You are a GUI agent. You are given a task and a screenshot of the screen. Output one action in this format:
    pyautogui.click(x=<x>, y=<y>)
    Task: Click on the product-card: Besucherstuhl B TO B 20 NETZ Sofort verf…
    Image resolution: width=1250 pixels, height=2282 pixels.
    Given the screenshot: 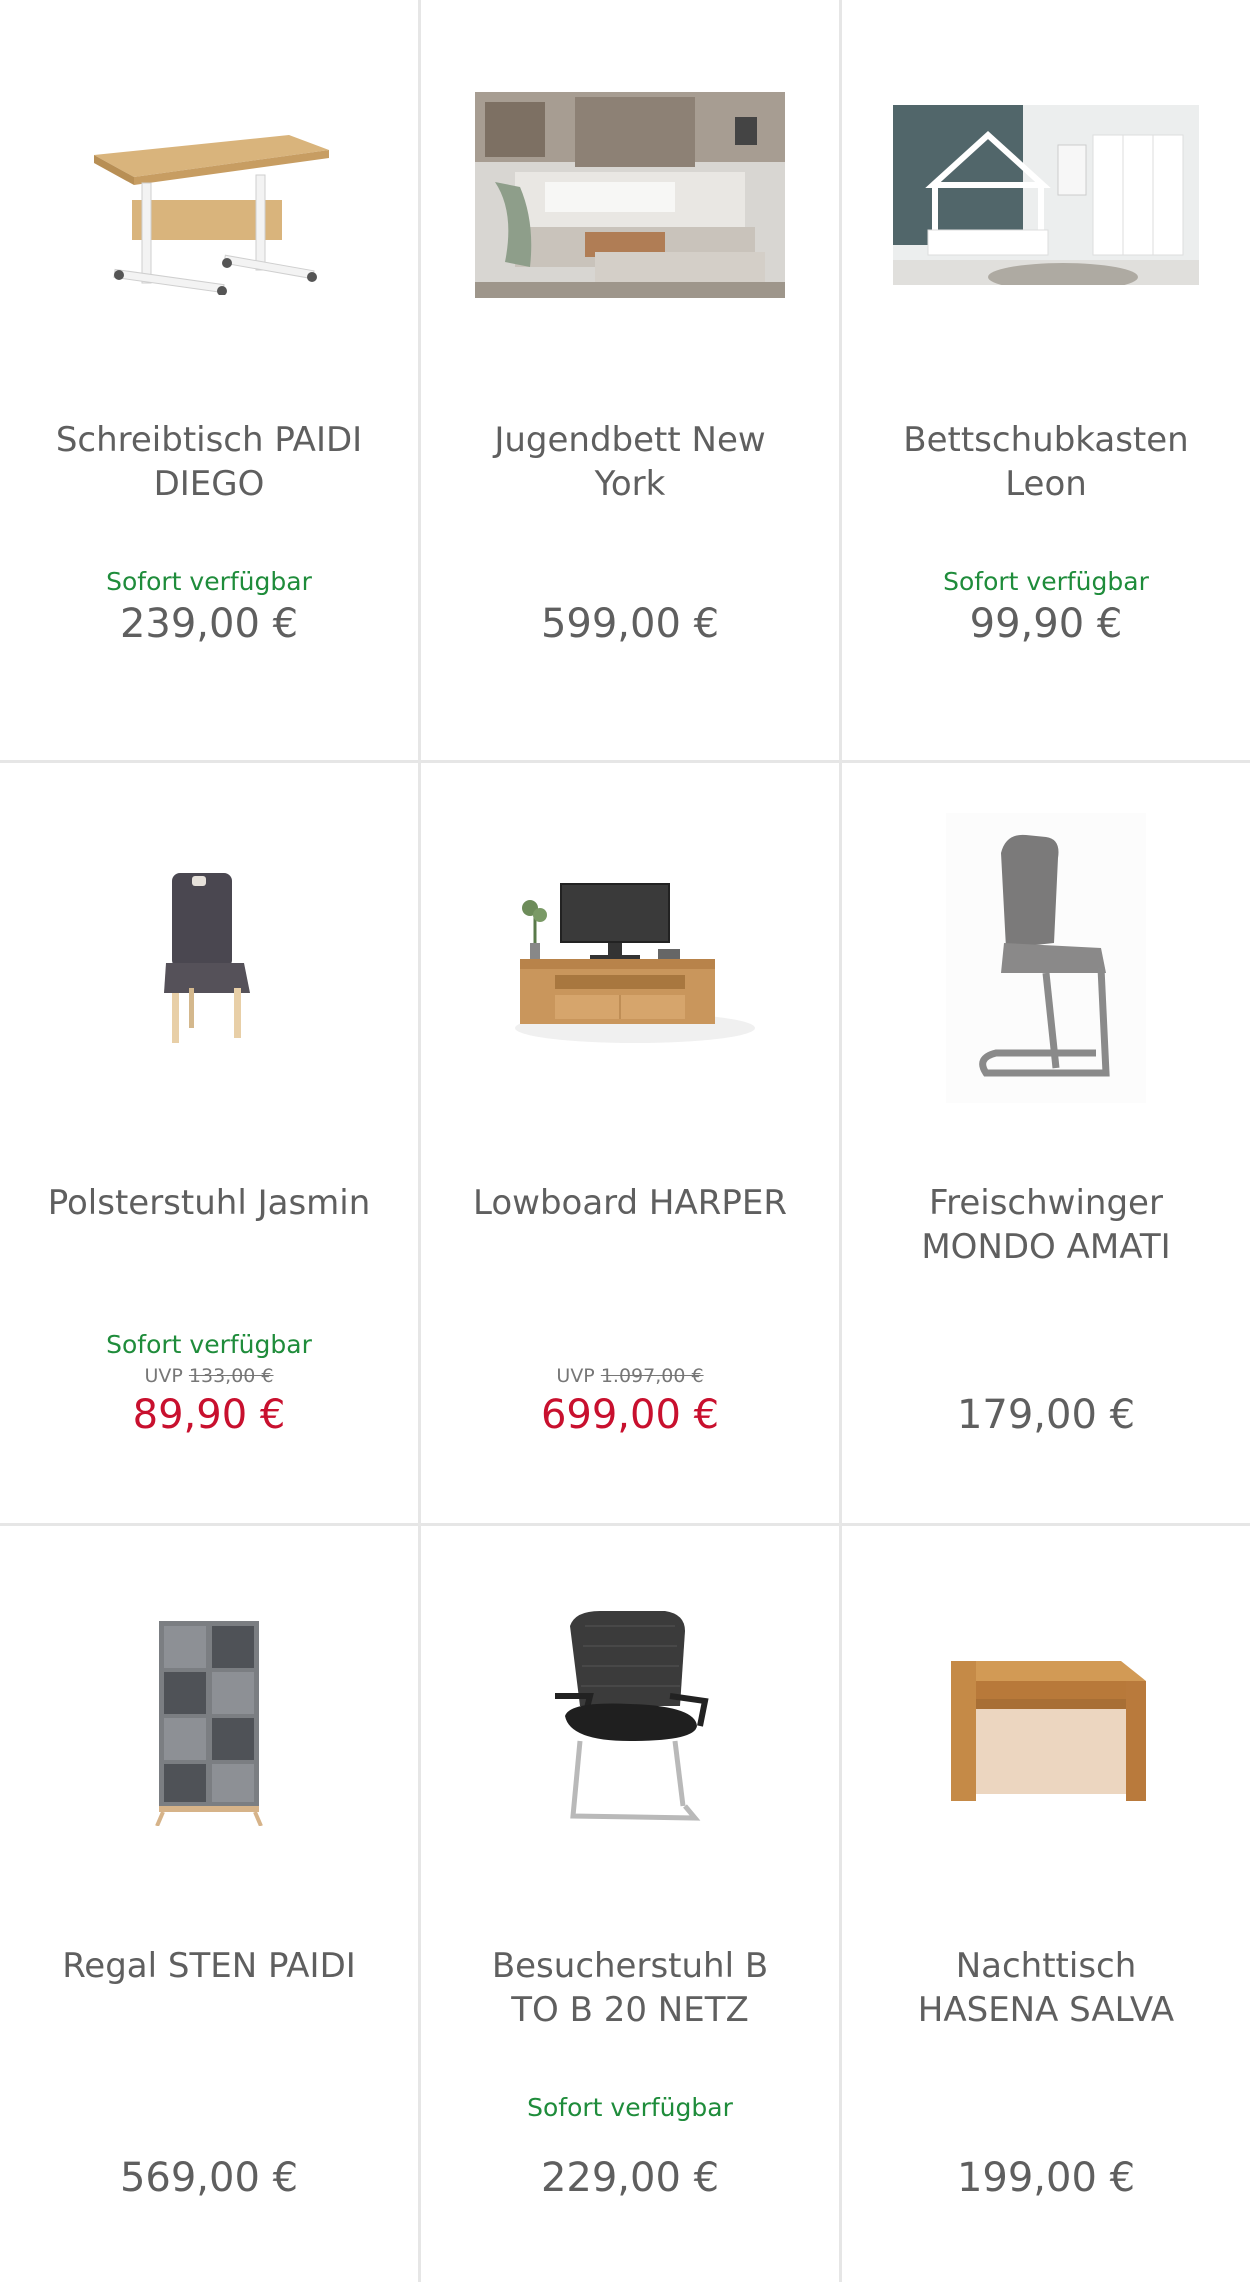 What is the action you would take?
    pyautogui.click(x=630, y=1904)
    